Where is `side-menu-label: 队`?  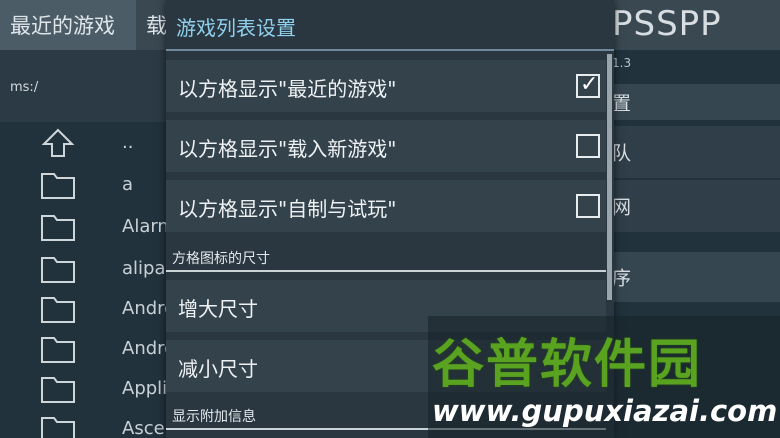 side-menu-label: 队 is located at coordinates (622, 153).